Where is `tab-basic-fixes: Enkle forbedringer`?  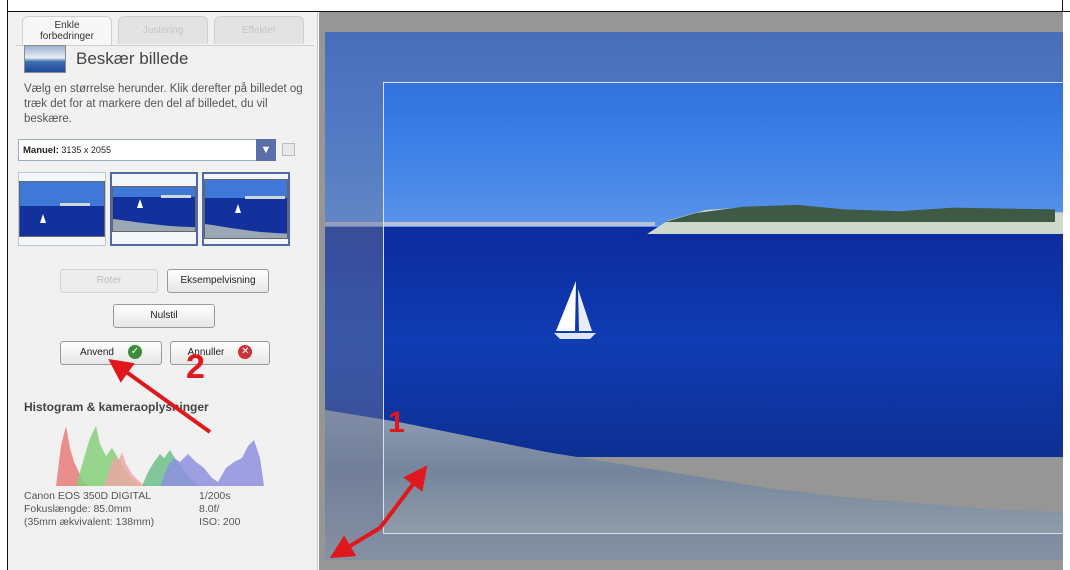 tab-basic-fixes: Enkle forbedringer is located at coordinates (67, 31).